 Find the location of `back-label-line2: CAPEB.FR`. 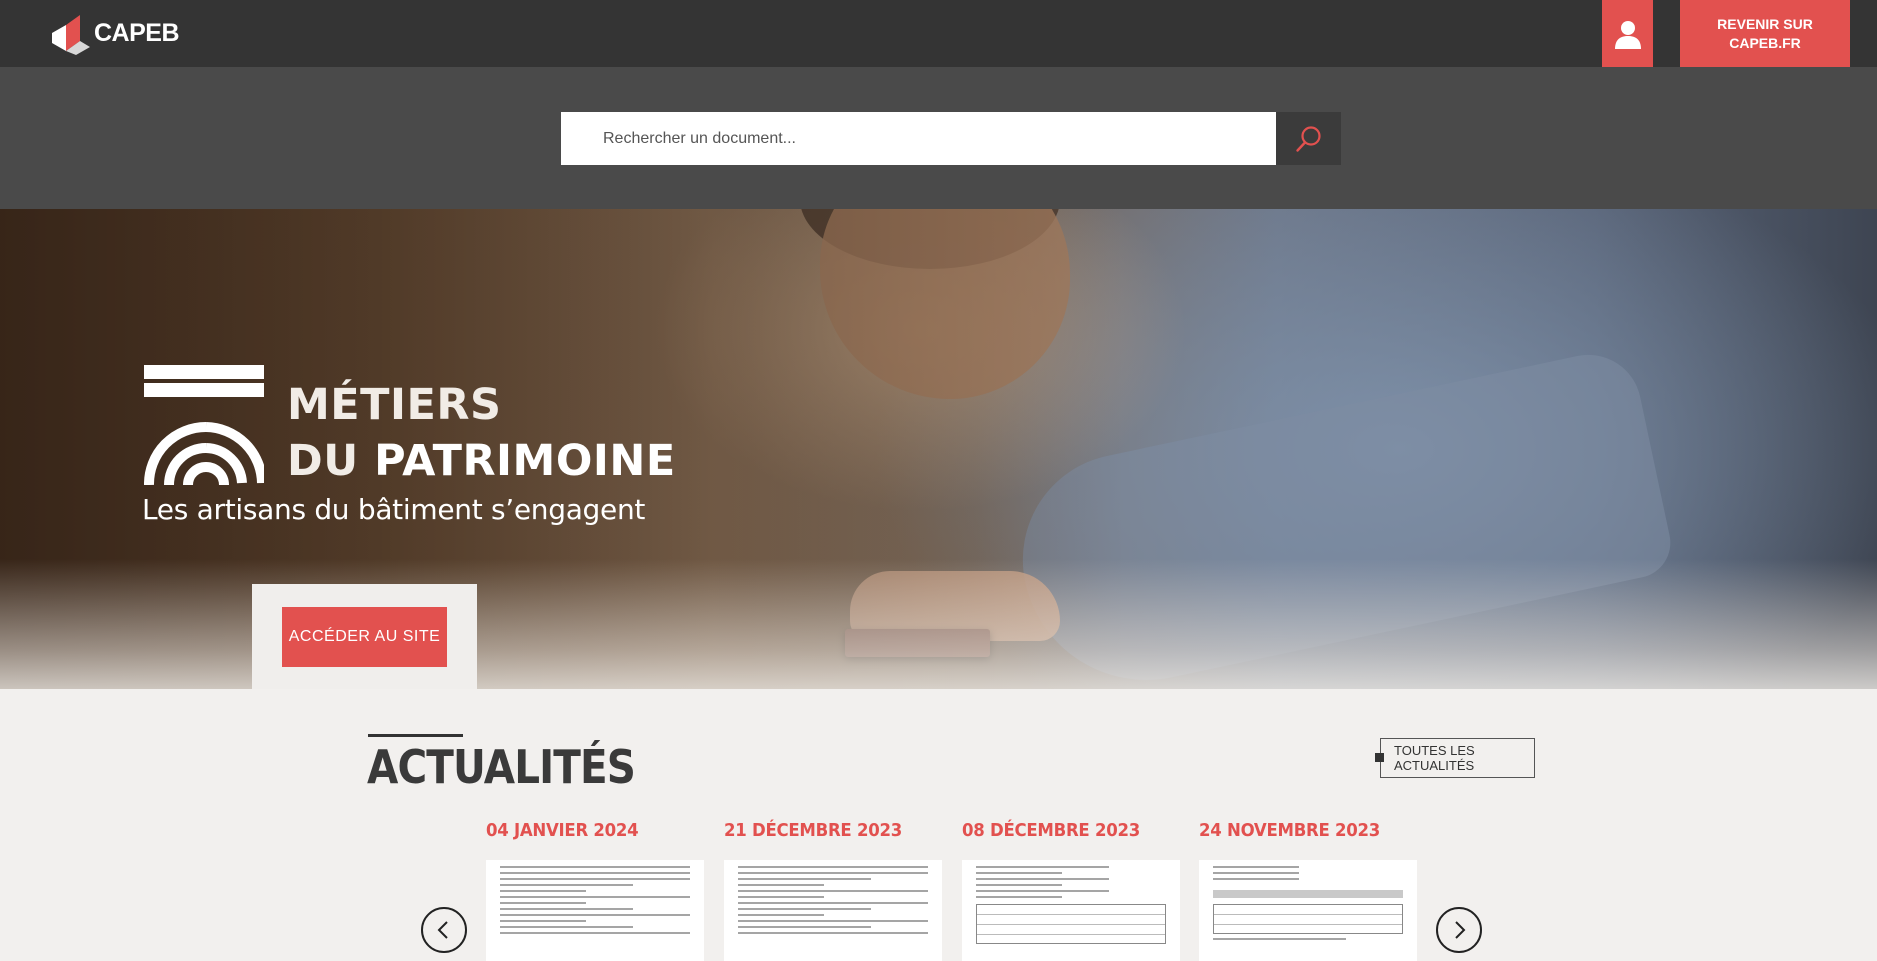

back-label-line2: CAPEB.FR is located at coordinates (1765, 42).